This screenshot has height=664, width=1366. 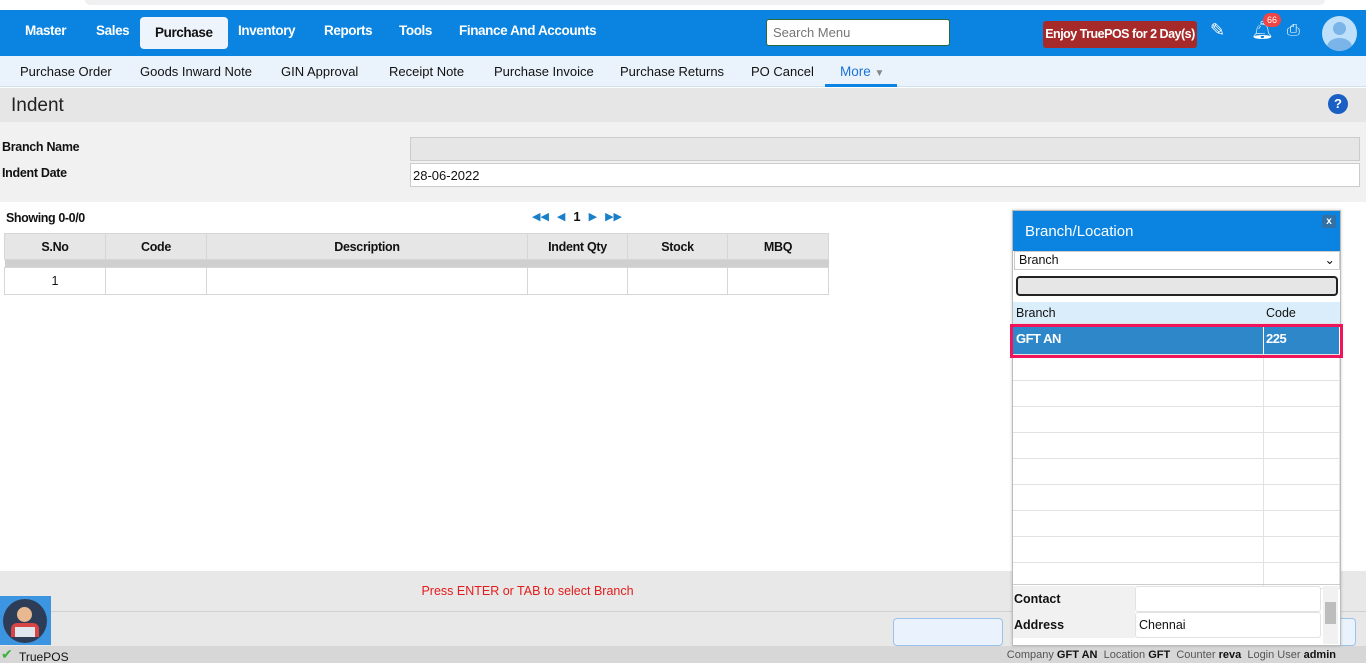 What do you see at coordinates (613, 216) in the screenshot?
I see `last-page-icon: ▶▶` at bounding box center [613, 216].